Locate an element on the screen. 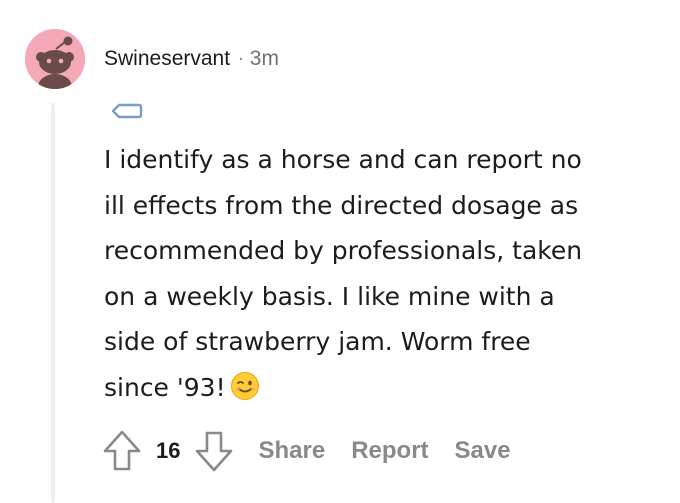 The width and height of the screenshot is (680, 503). comment-actions: 16 Share Report Save is located at coordinates (305, 451).